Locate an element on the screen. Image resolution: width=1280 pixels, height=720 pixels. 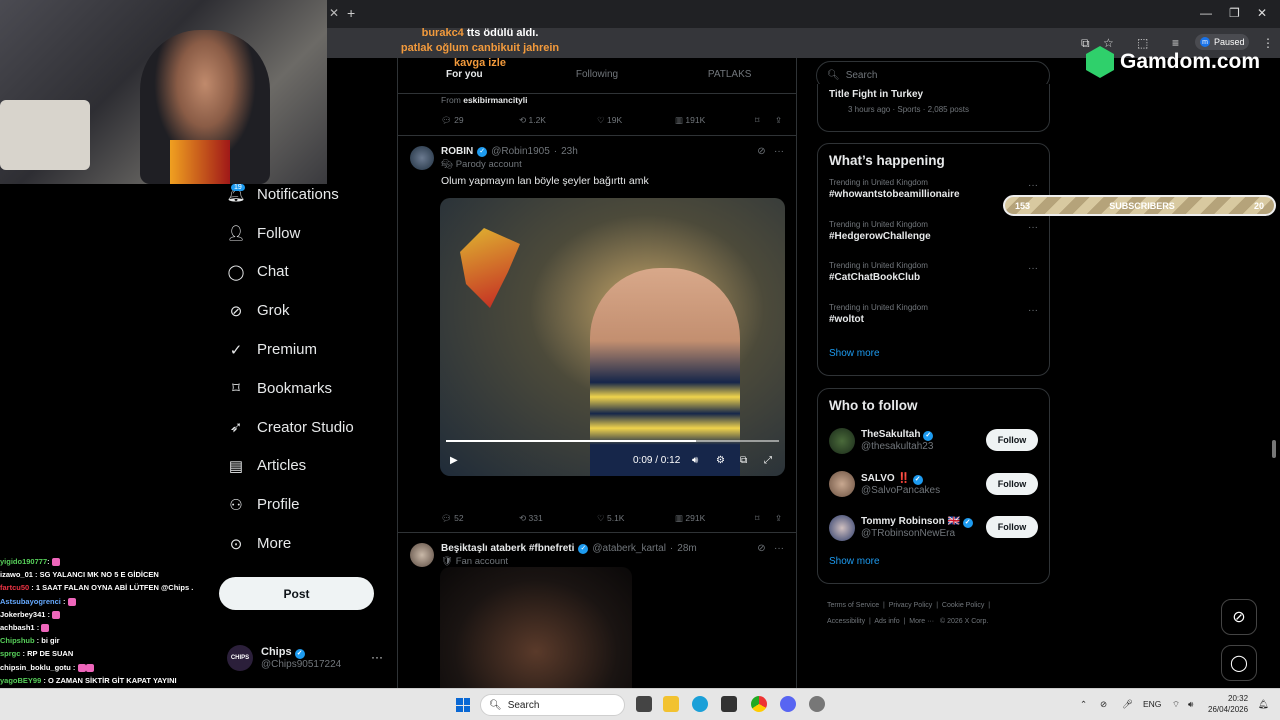
club-logo-image is located at coordinates (490, 268).